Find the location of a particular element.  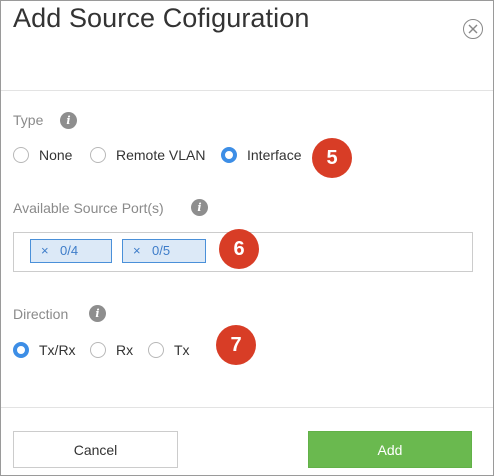

footer-divider is located at coordinates (247, 407).